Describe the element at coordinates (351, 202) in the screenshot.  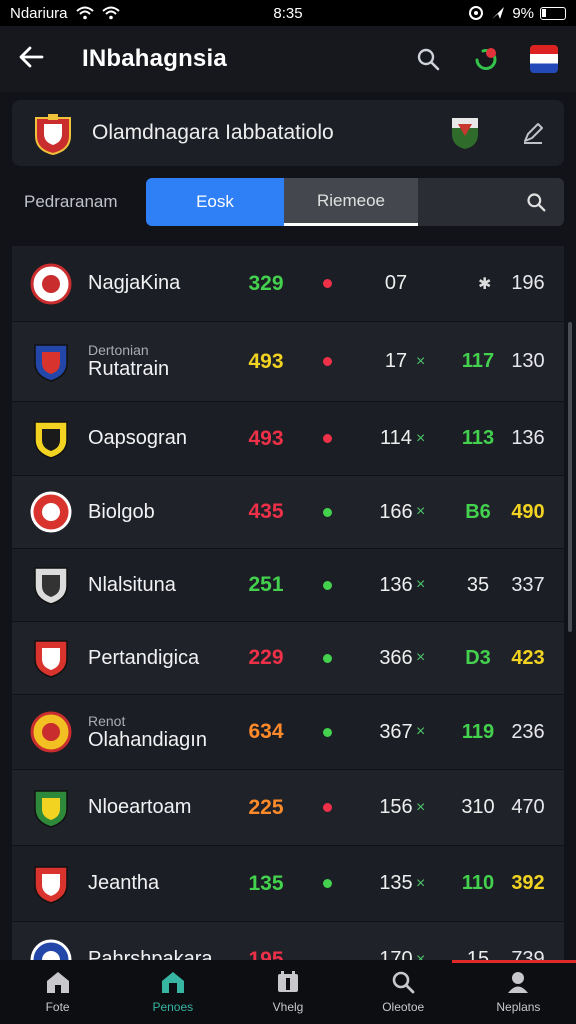
I see `tab-secondary: Riemeoe` at that location.